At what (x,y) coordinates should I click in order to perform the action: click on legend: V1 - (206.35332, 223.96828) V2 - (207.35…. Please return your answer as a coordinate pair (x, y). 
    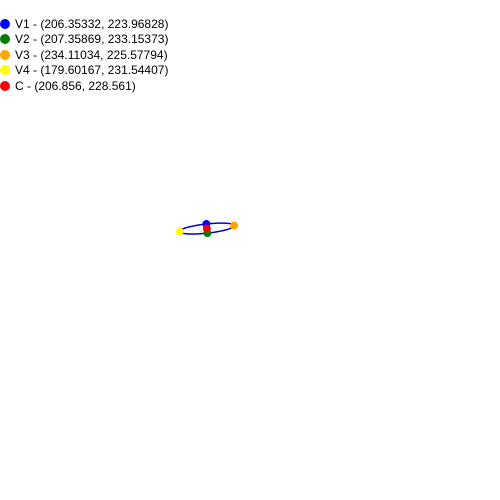
    Looking at the image, I should click on (84, 55).